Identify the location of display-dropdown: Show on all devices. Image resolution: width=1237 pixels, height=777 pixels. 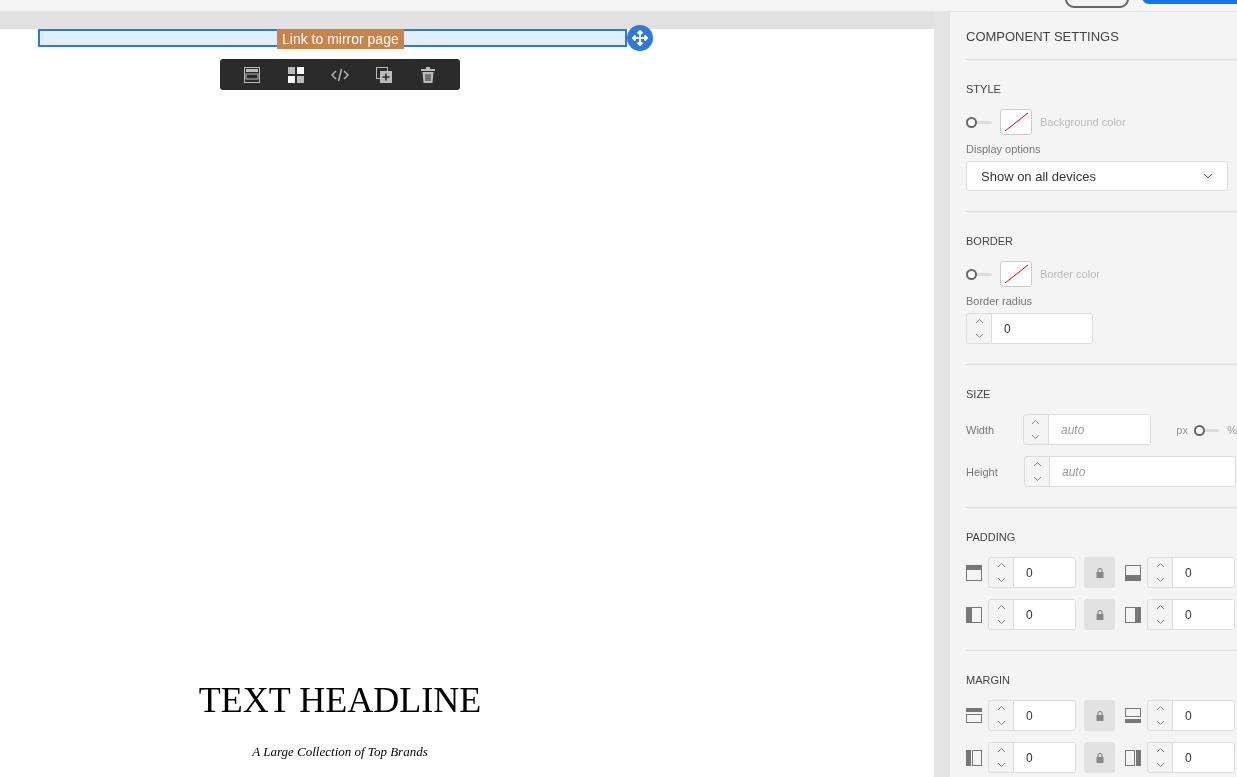
(1097, 176).